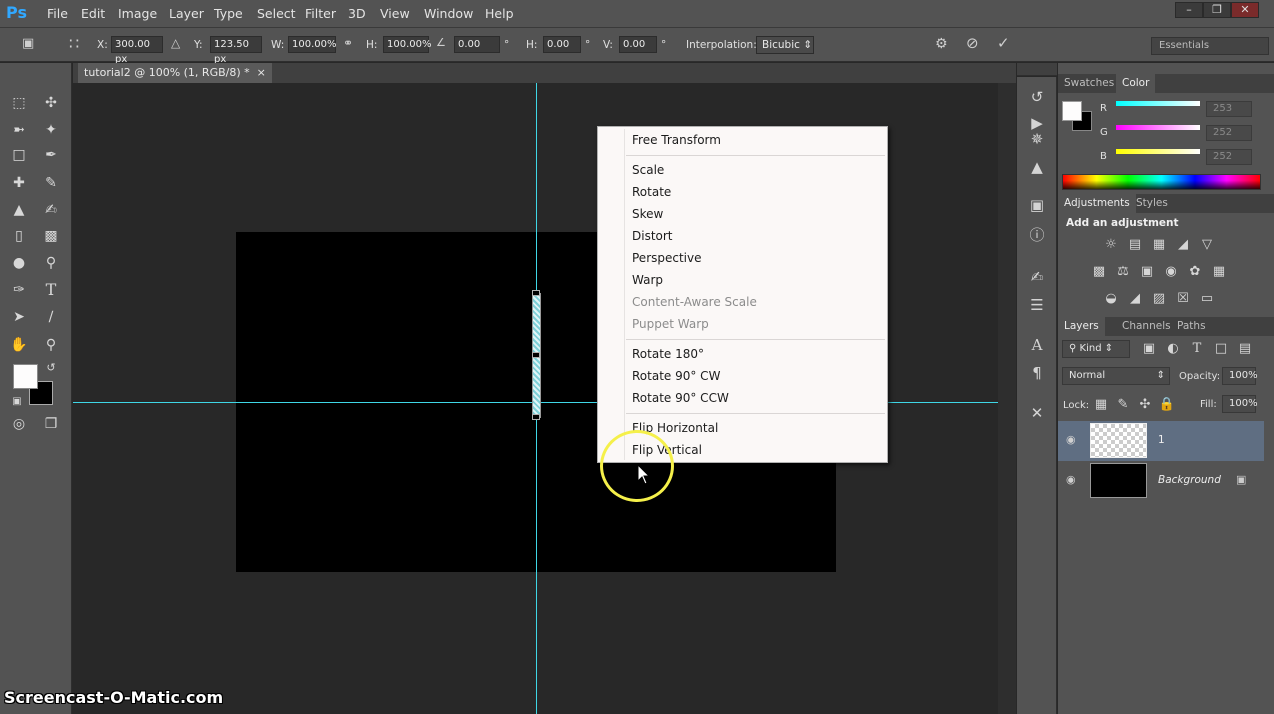 Image resolution: width=1274 pixels, height=714 pixels. I want to click on invert-icon: ◒, so click(1111, 299).